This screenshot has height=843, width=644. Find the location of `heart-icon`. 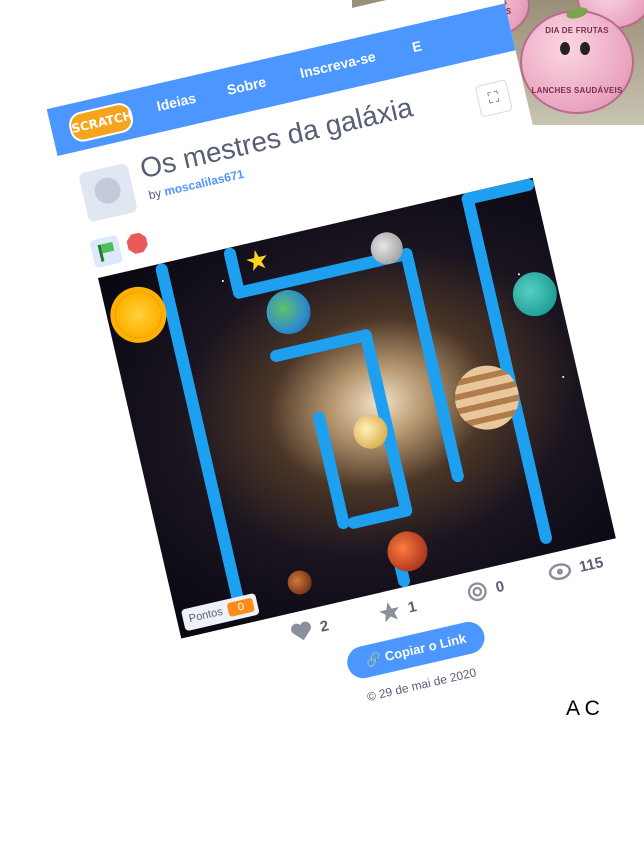

heart-icon is located at coordinates (301, 631).